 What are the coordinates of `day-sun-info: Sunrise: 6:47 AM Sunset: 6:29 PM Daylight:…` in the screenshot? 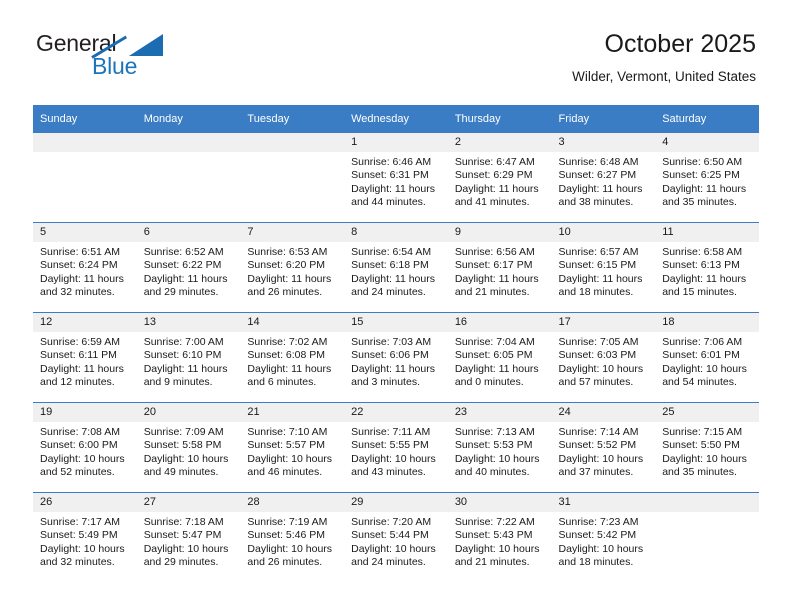 It's located at (500, 181).